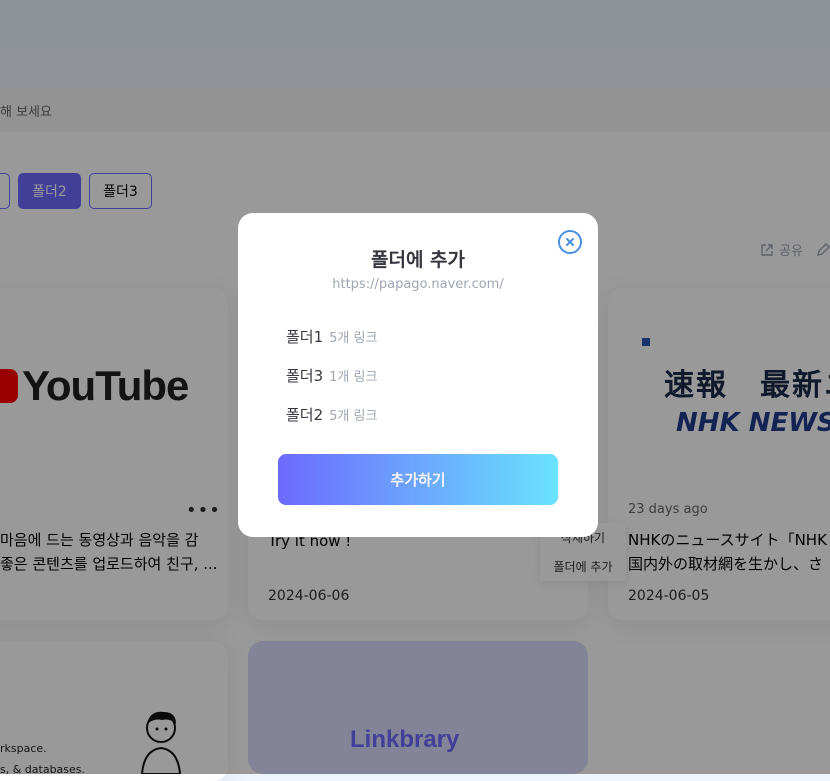 This screenshot has width=830, height=781. I want to click on folder-option: 폴더3 1개 링크, so click(418, 375).